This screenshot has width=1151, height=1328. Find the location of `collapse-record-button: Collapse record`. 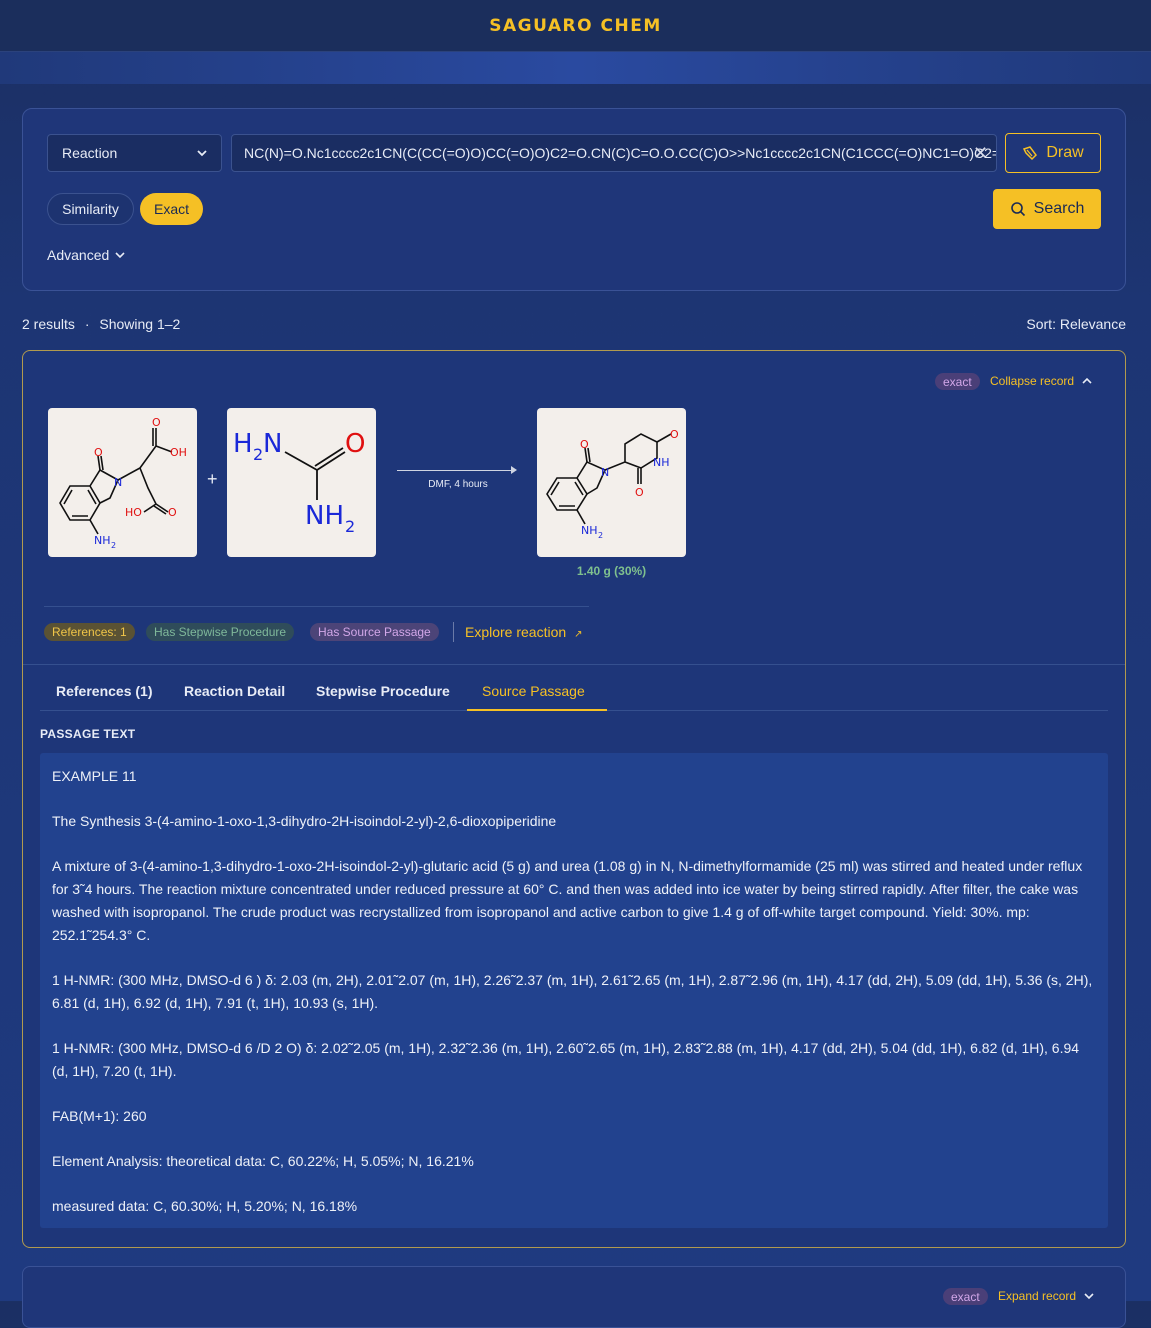

collapse-record-button: Collapse record is located at coordinates (1041, 381).